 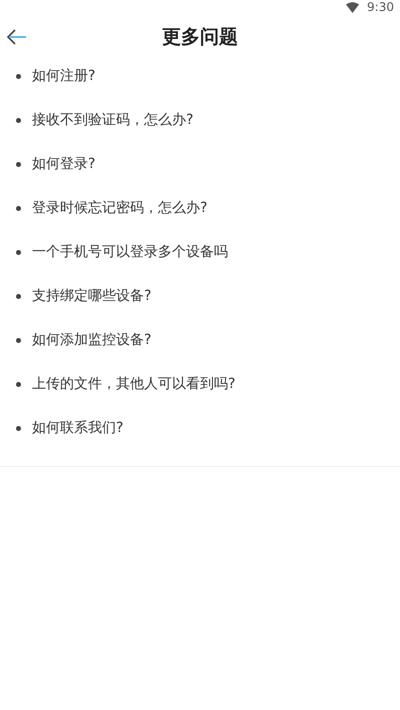 What do you see at coordinates (200, 252) in the screenshot?
I see `question-link: 一个手机号可以登录多个设备吗` at bounding box center [200, 252].